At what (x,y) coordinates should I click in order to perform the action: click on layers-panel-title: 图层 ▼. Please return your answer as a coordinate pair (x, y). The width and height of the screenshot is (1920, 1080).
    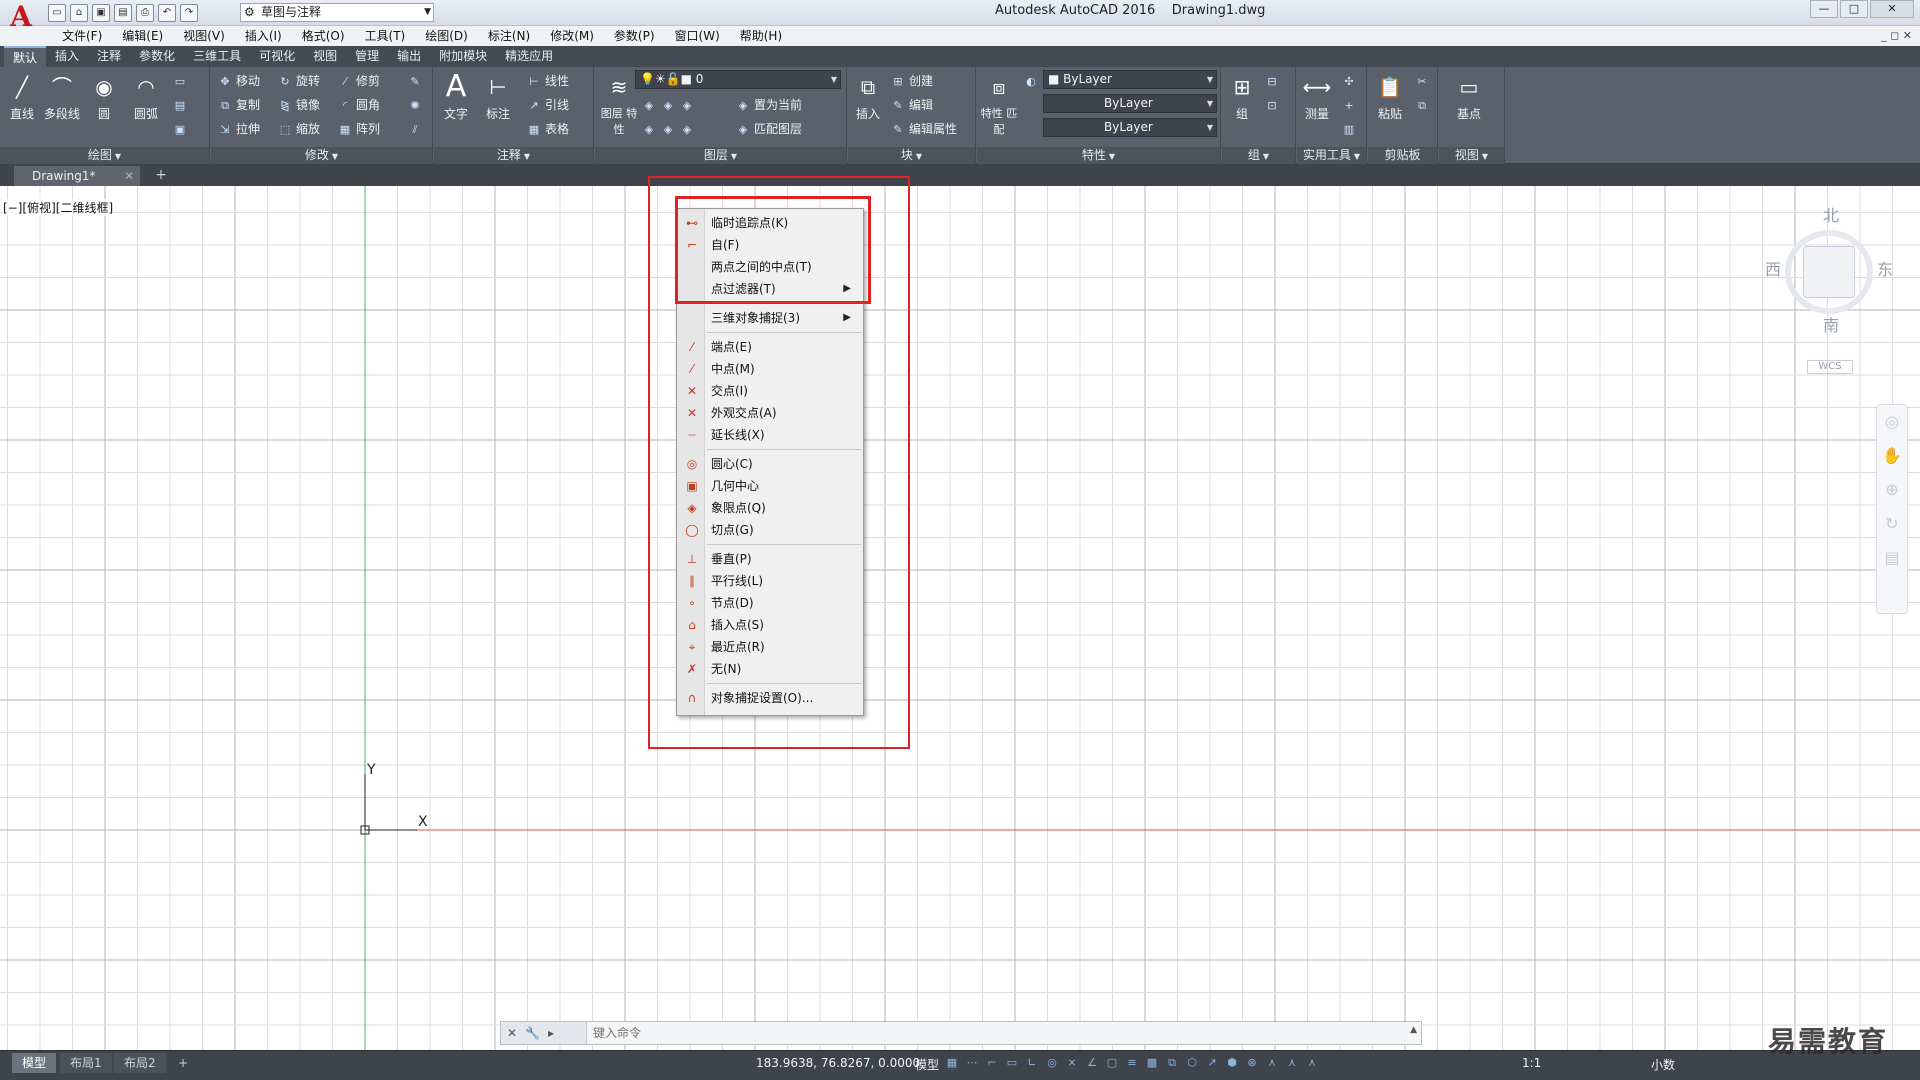
    Looking at the image, I should click on (720, 155).